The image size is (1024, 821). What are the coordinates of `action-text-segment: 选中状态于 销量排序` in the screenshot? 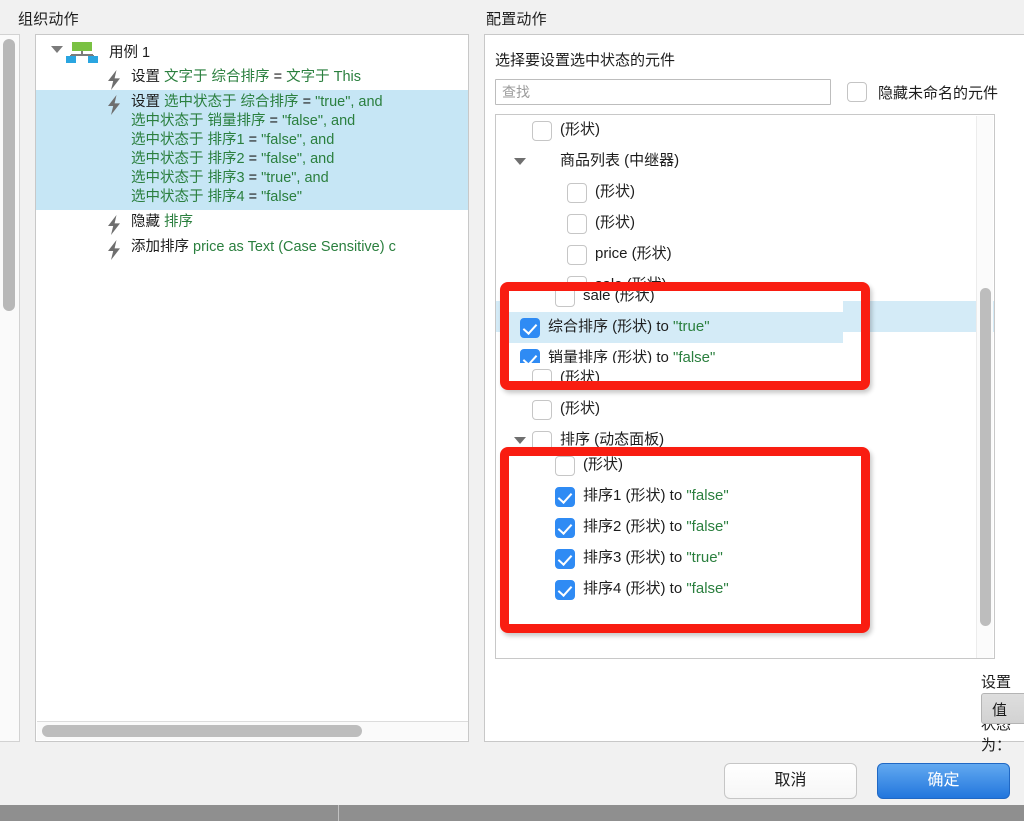 It's located at (198, 121).